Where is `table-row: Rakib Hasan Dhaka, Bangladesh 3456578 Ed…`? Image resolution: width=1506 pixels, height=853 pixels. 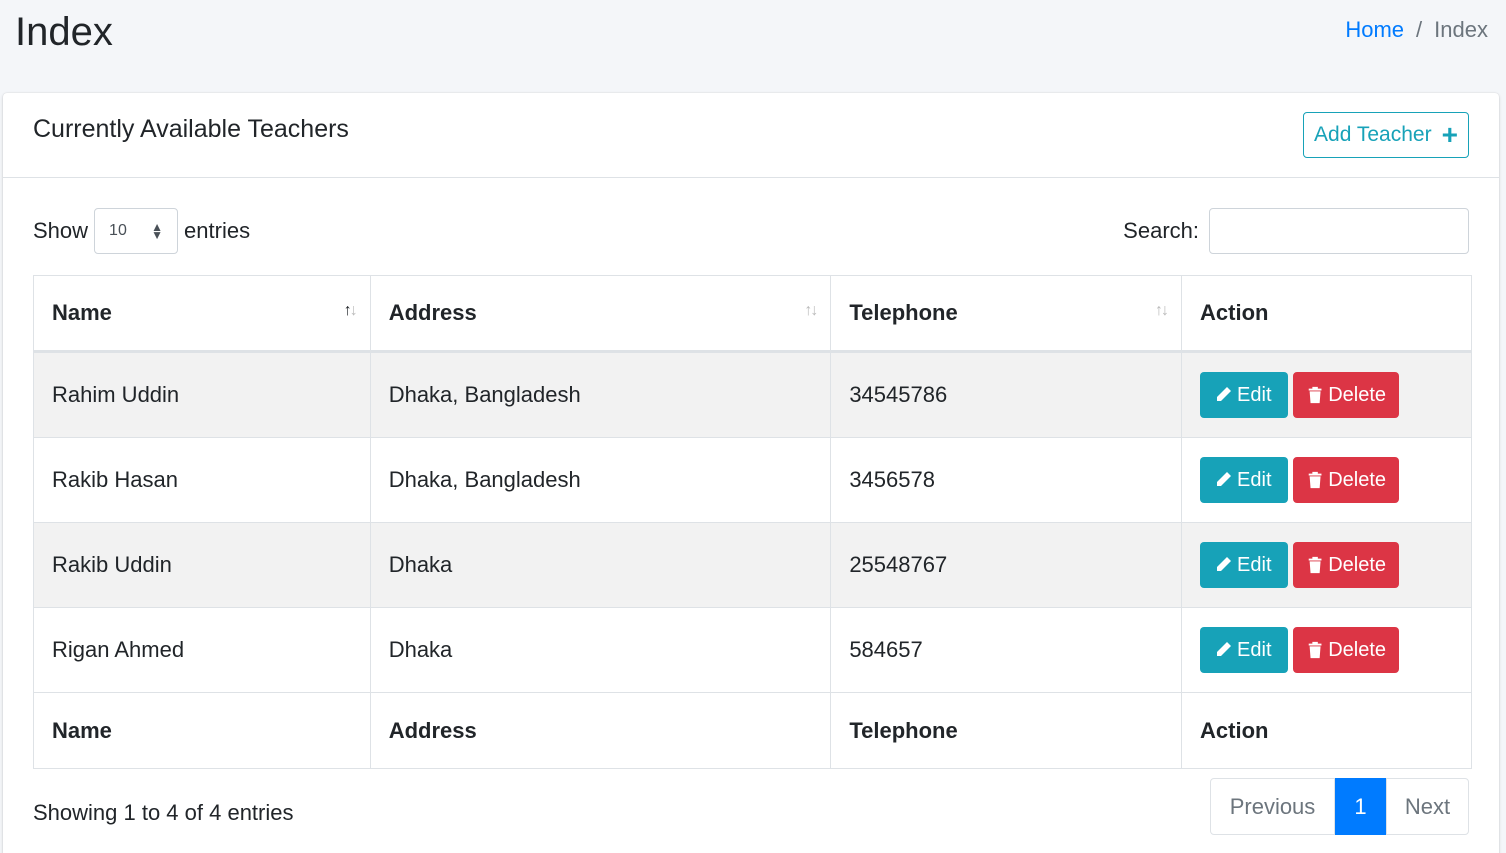 table-row: Rakib Hasan Dhaka, Bangladesh 3456578 Ed… is located at coordinates (752, 480).